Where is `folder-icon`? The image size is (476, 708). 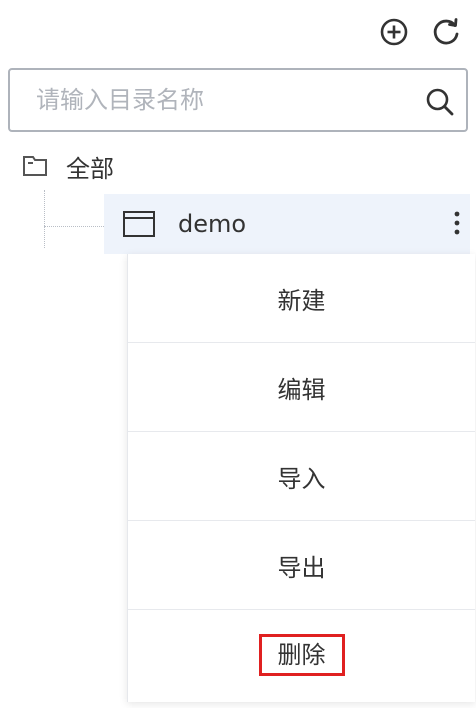 folder-icon is located at coordinates (35, 166).